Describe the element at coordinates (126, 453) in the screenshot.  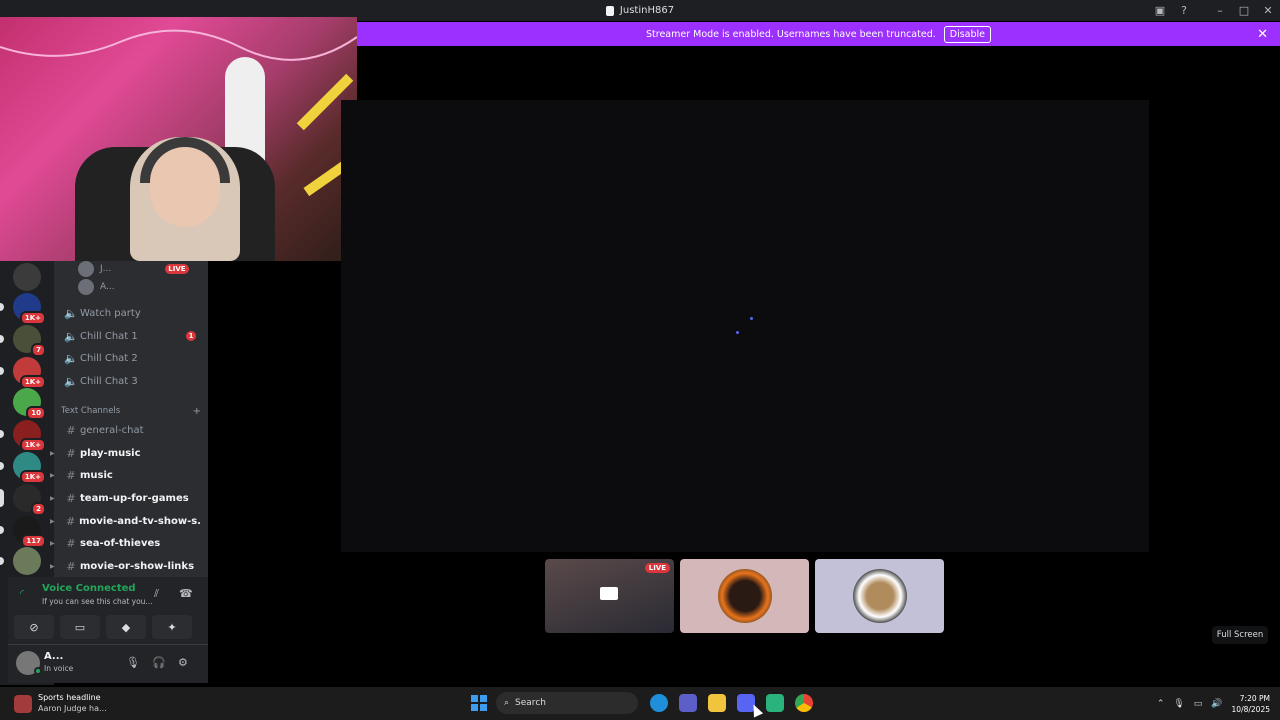
I see `text-channel-play-music: ▶ # play-music` at that location.